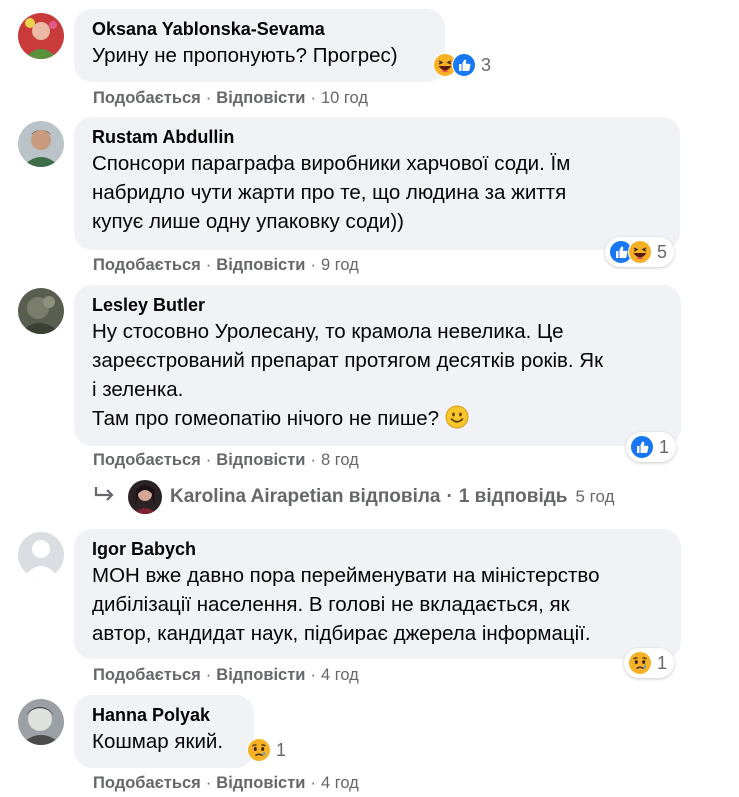 The width and height of the screenshot is (739, 797). I want to click on comment-author: Igor Babych, so click(378, 549).